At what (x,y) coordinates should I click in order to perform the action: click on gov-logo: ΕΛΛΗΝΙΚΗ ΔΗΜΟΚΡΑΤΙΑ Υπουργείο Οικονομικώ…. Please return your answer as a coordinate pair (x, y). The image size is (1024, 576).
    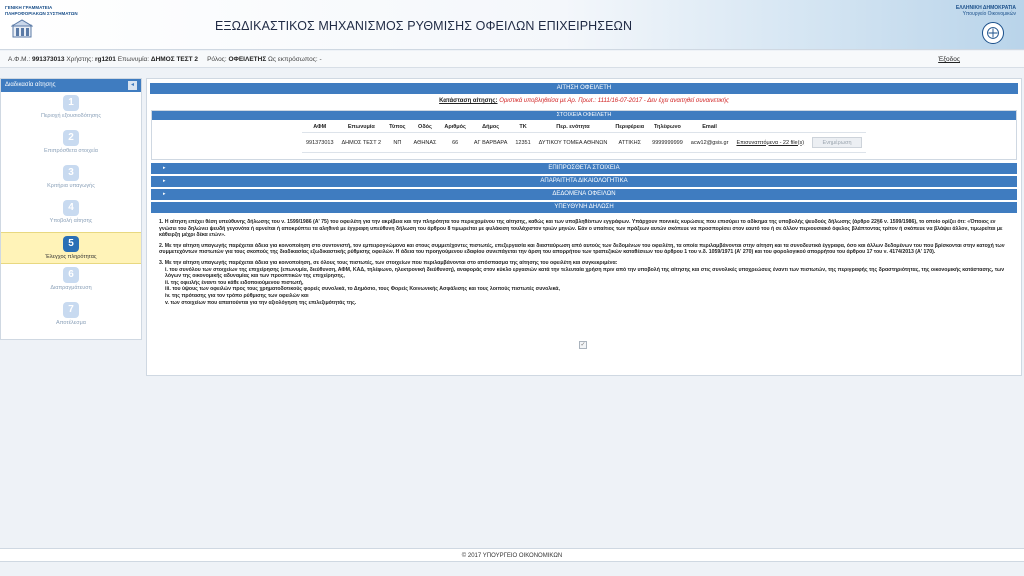
    Looking at the image, I should click on (971, 26).